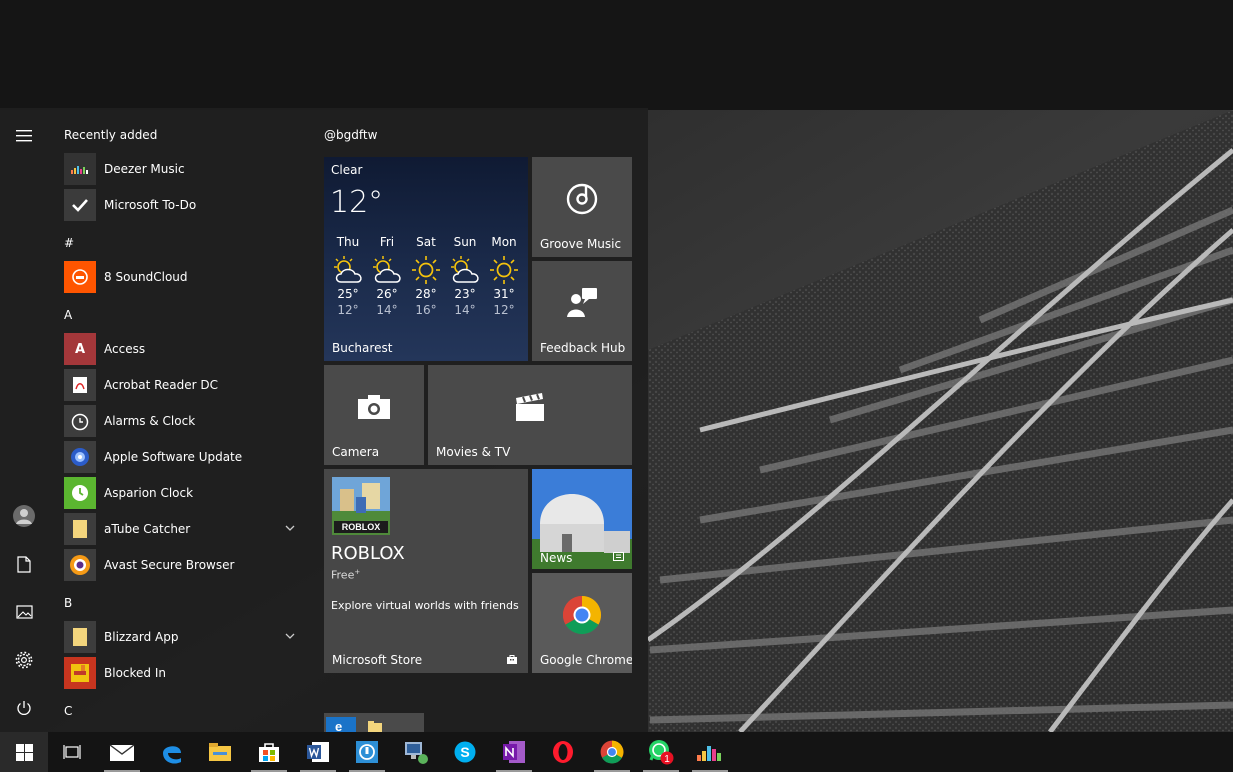 This screenshot has width=1233, height=772. I want to click on chrome-button, so click(612, 752).